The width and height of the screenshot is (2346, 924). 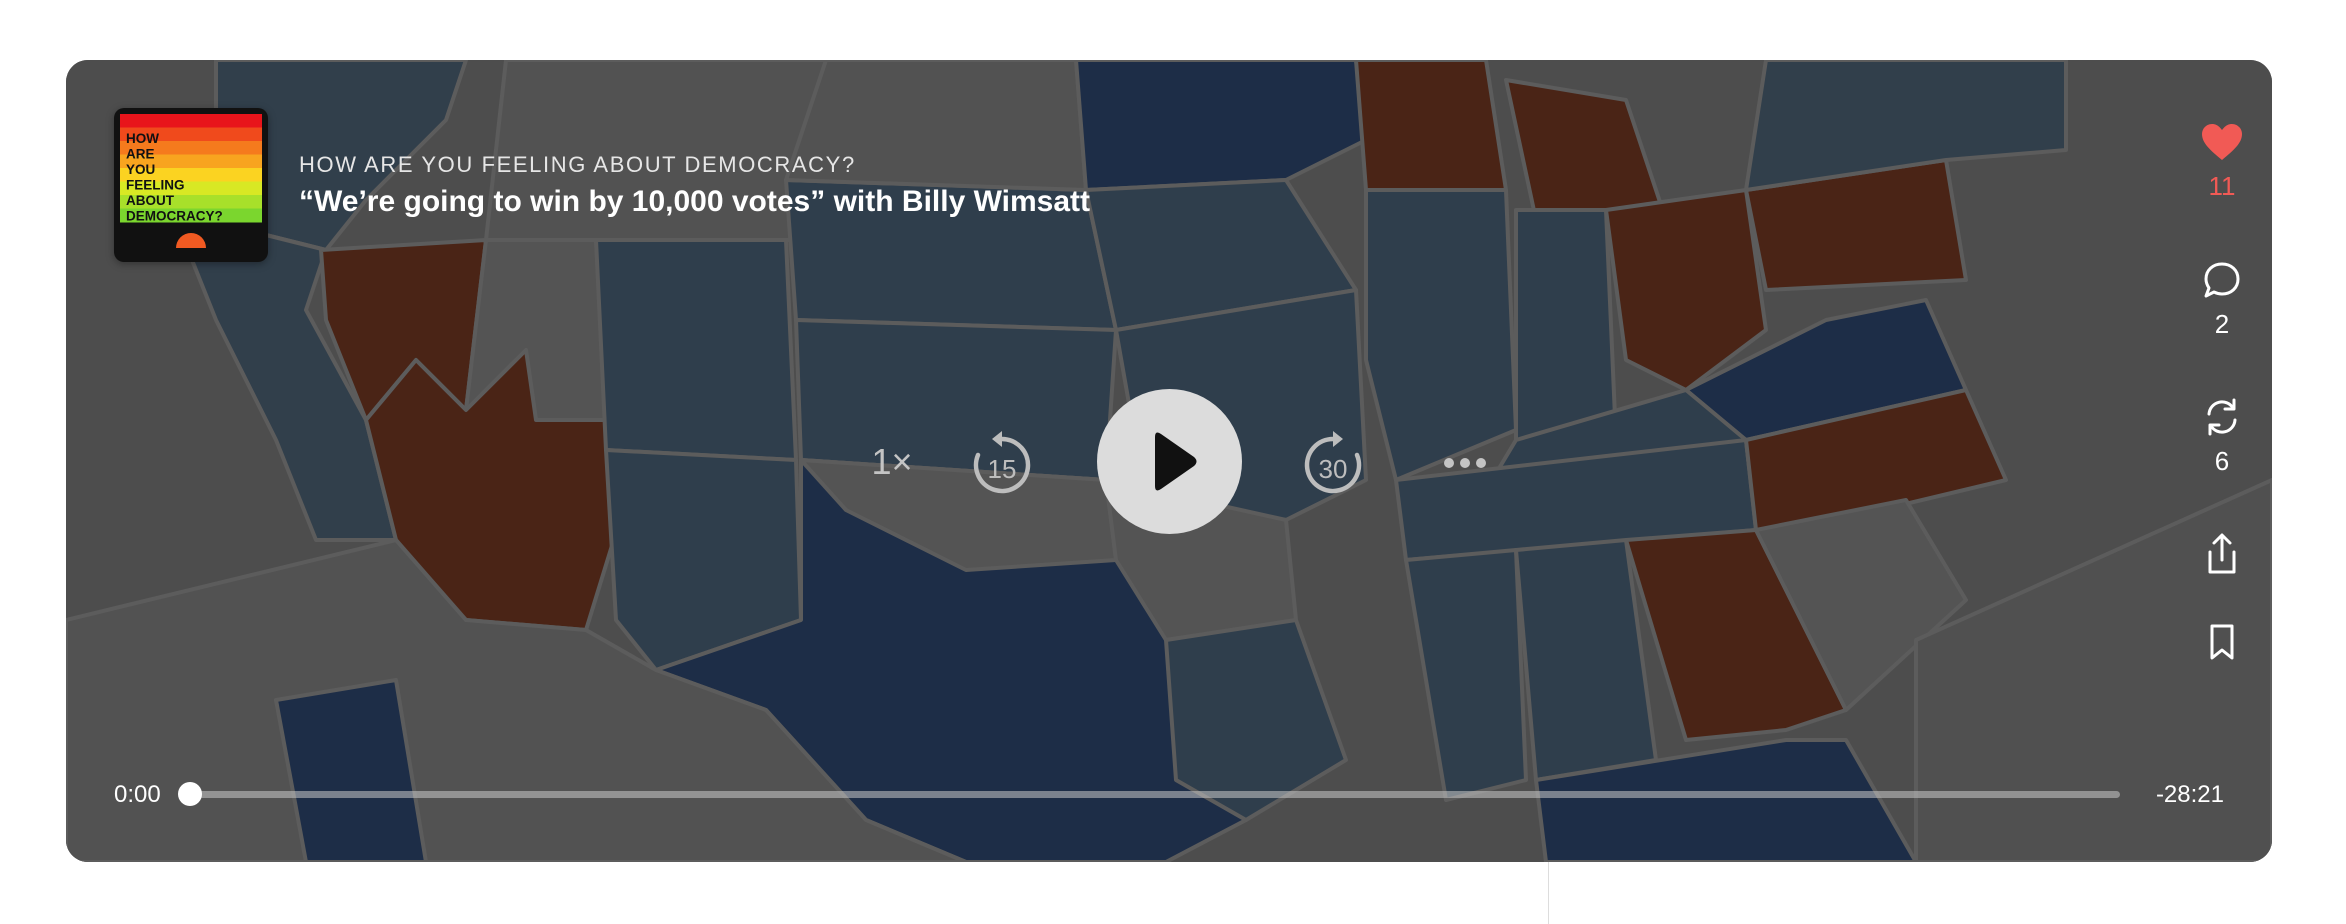 I want to click on artwork-text-line: FEELING, so click(x=155, y=185).